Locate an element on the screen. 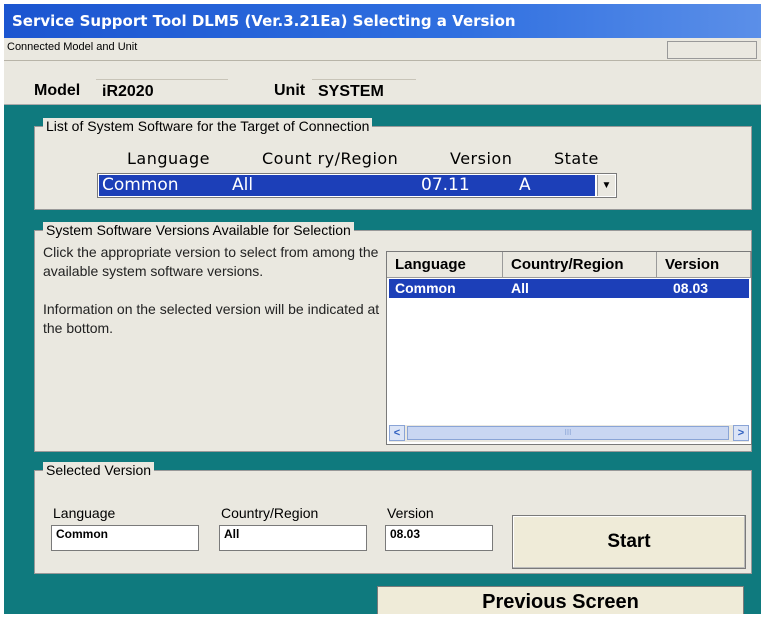 The image size is (767, 618). horizontal-scrollbar: < III > is located at coordinates (569, 433).